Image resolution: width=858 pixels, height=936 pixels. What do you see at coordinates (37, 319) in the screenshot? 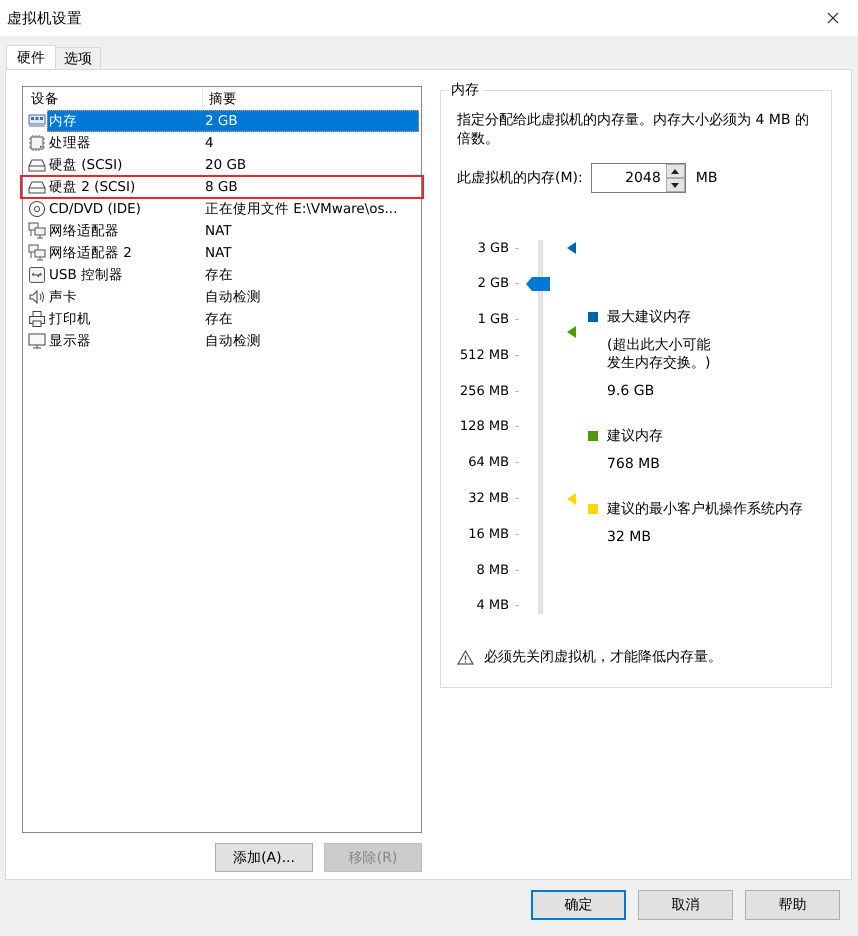
I see `printer-icon` at bounding box center [37, 319].